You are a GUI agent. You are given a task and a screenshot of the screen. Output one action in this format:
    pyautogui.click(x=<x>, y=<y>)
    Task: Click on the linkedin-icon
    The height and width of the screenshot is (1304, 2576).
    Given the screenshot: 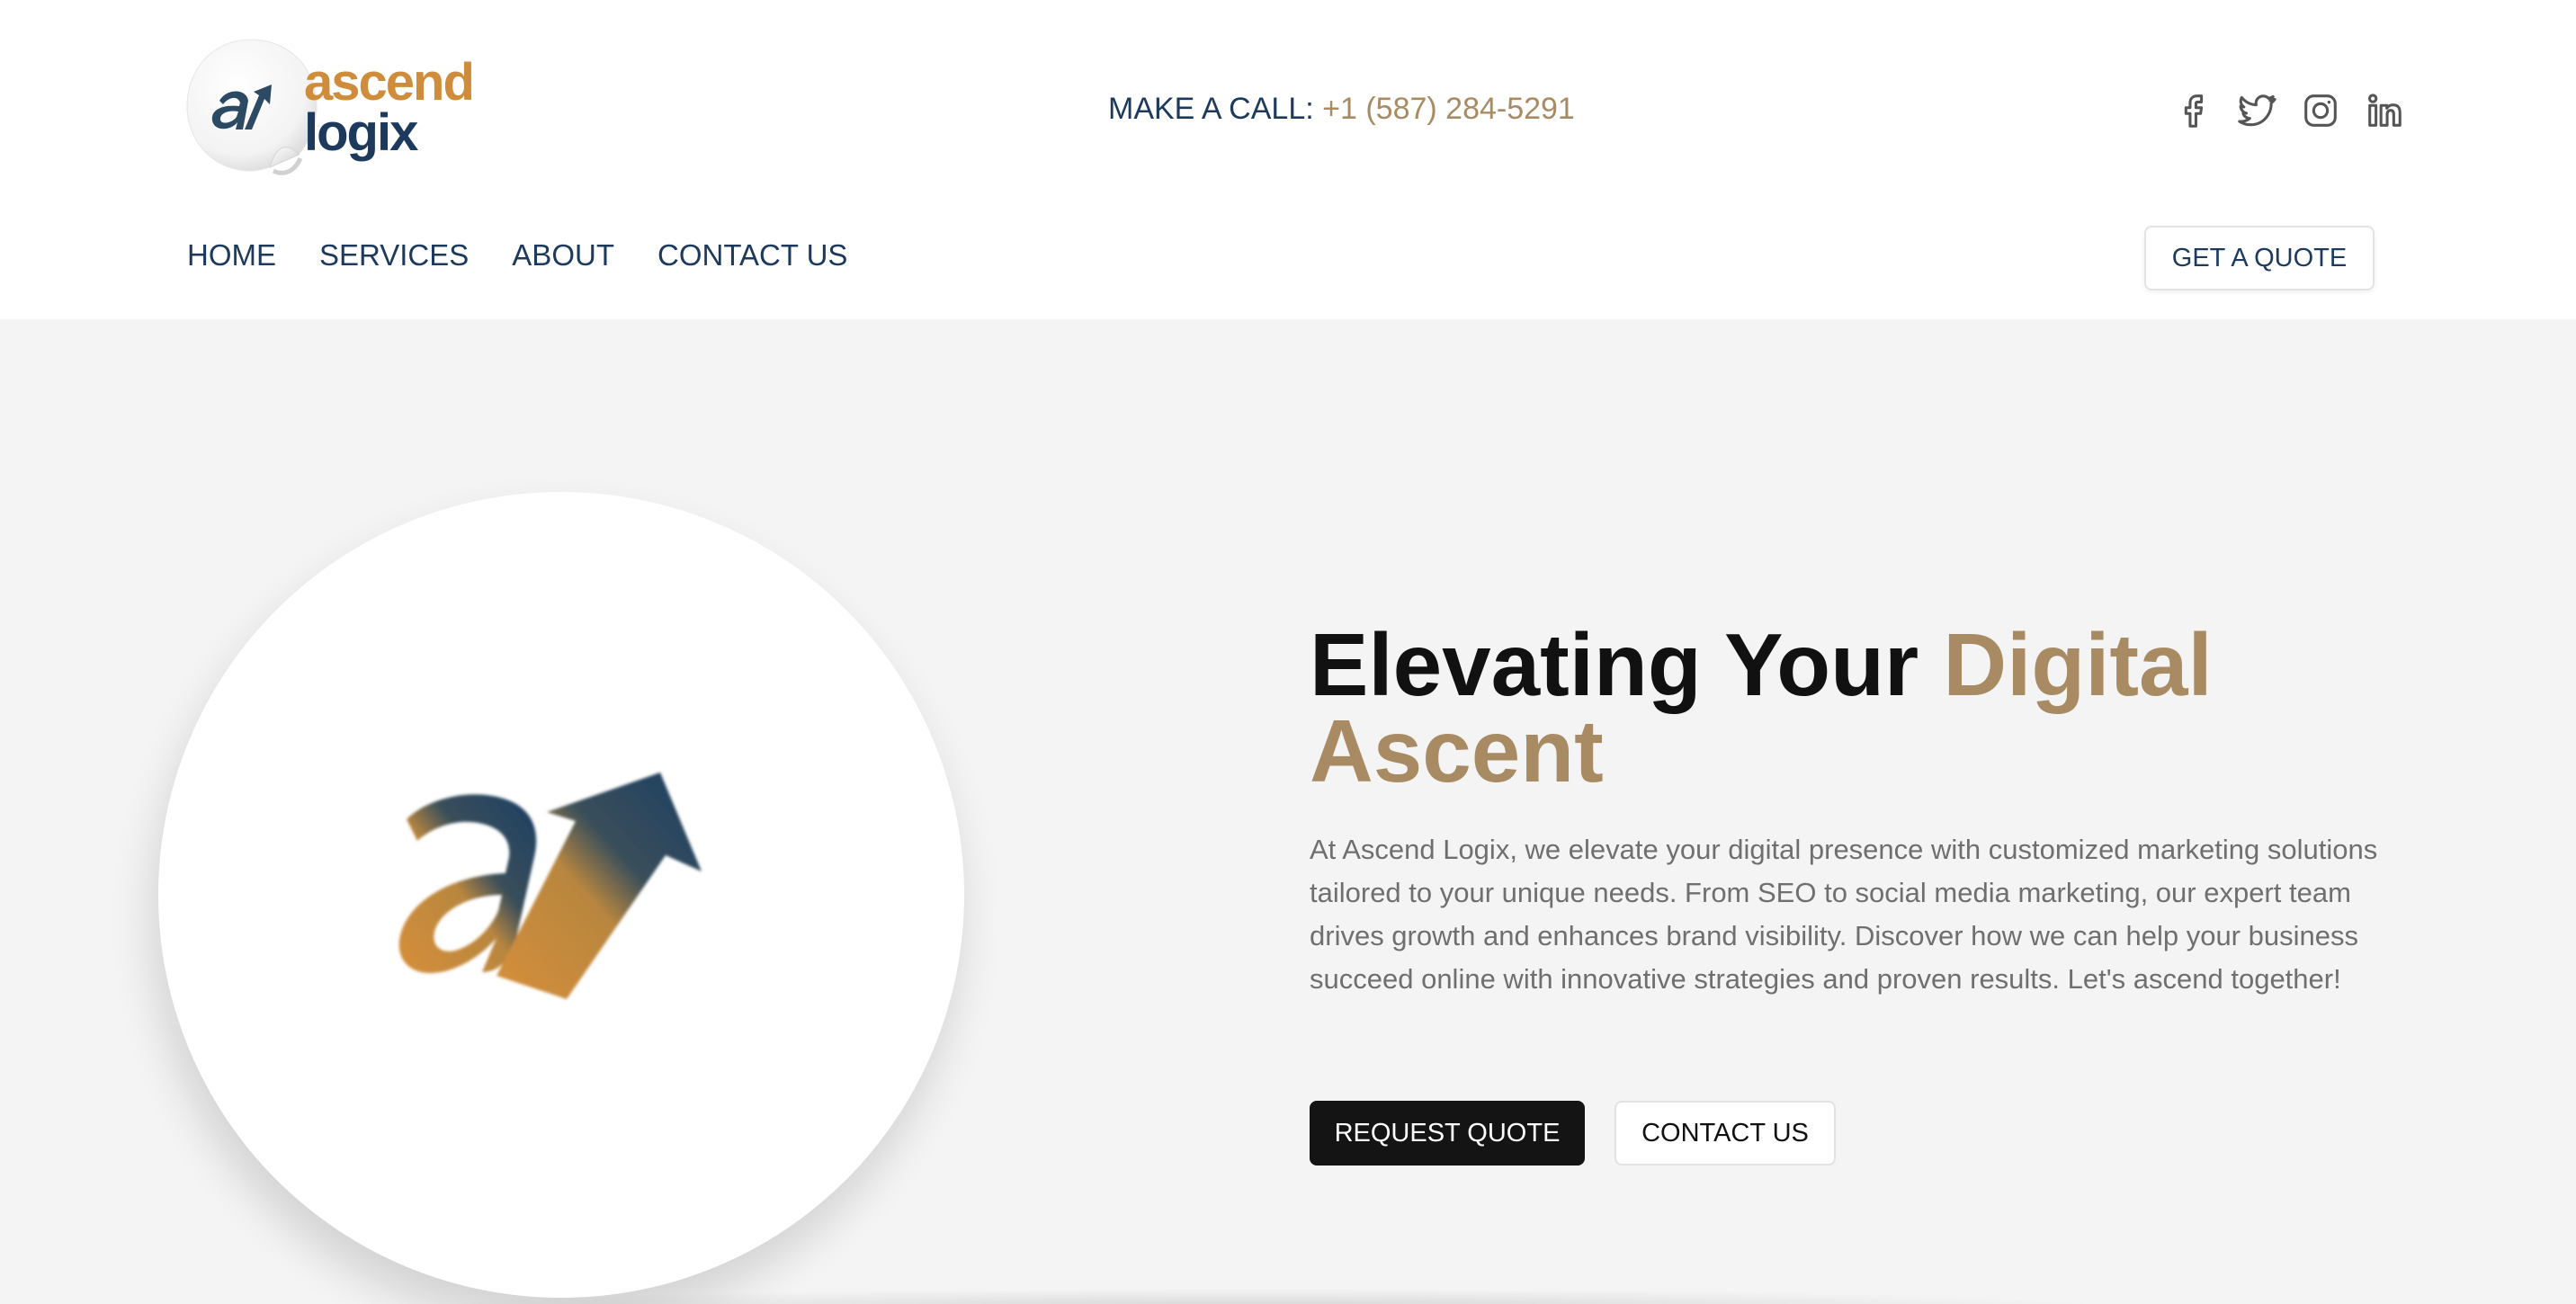 What is the action you would take?
    pyautogui.click(x=2384, y=110)
    